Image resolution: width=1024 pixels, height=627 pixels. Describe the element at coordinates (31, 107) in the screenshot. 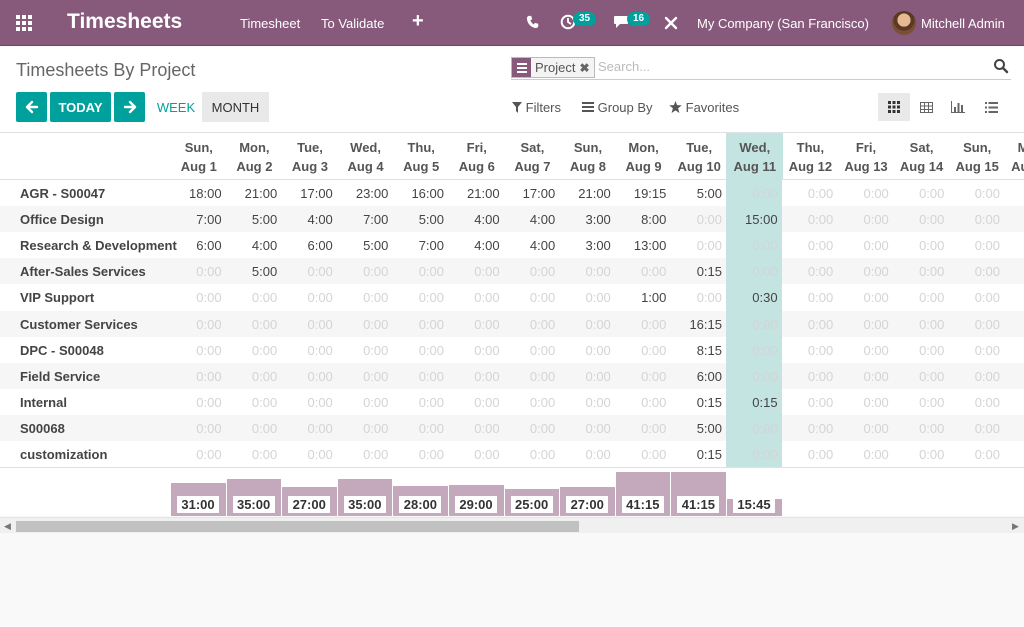

I see `previous-button` at that location.